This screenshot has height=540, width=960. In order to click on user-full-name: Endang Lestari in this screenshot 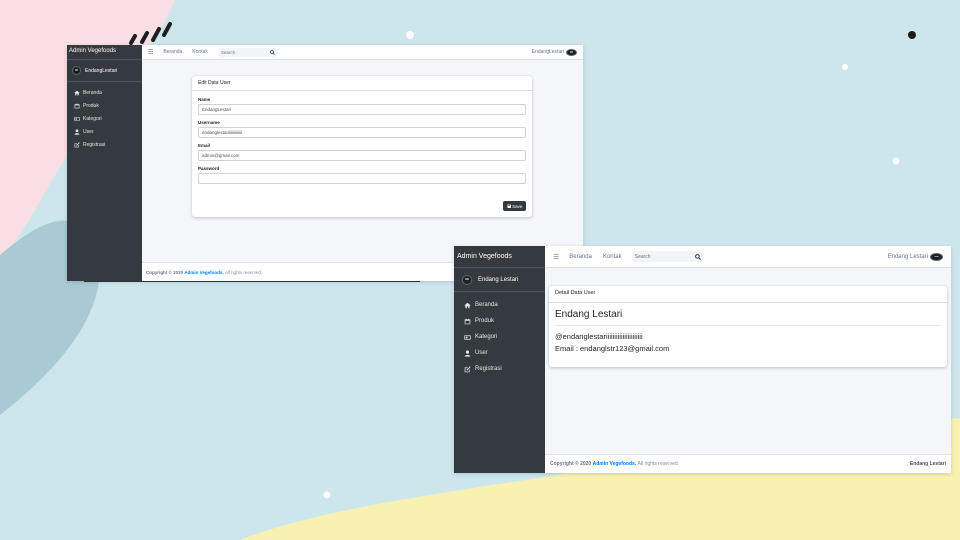, I will do `click(748, 317)`.